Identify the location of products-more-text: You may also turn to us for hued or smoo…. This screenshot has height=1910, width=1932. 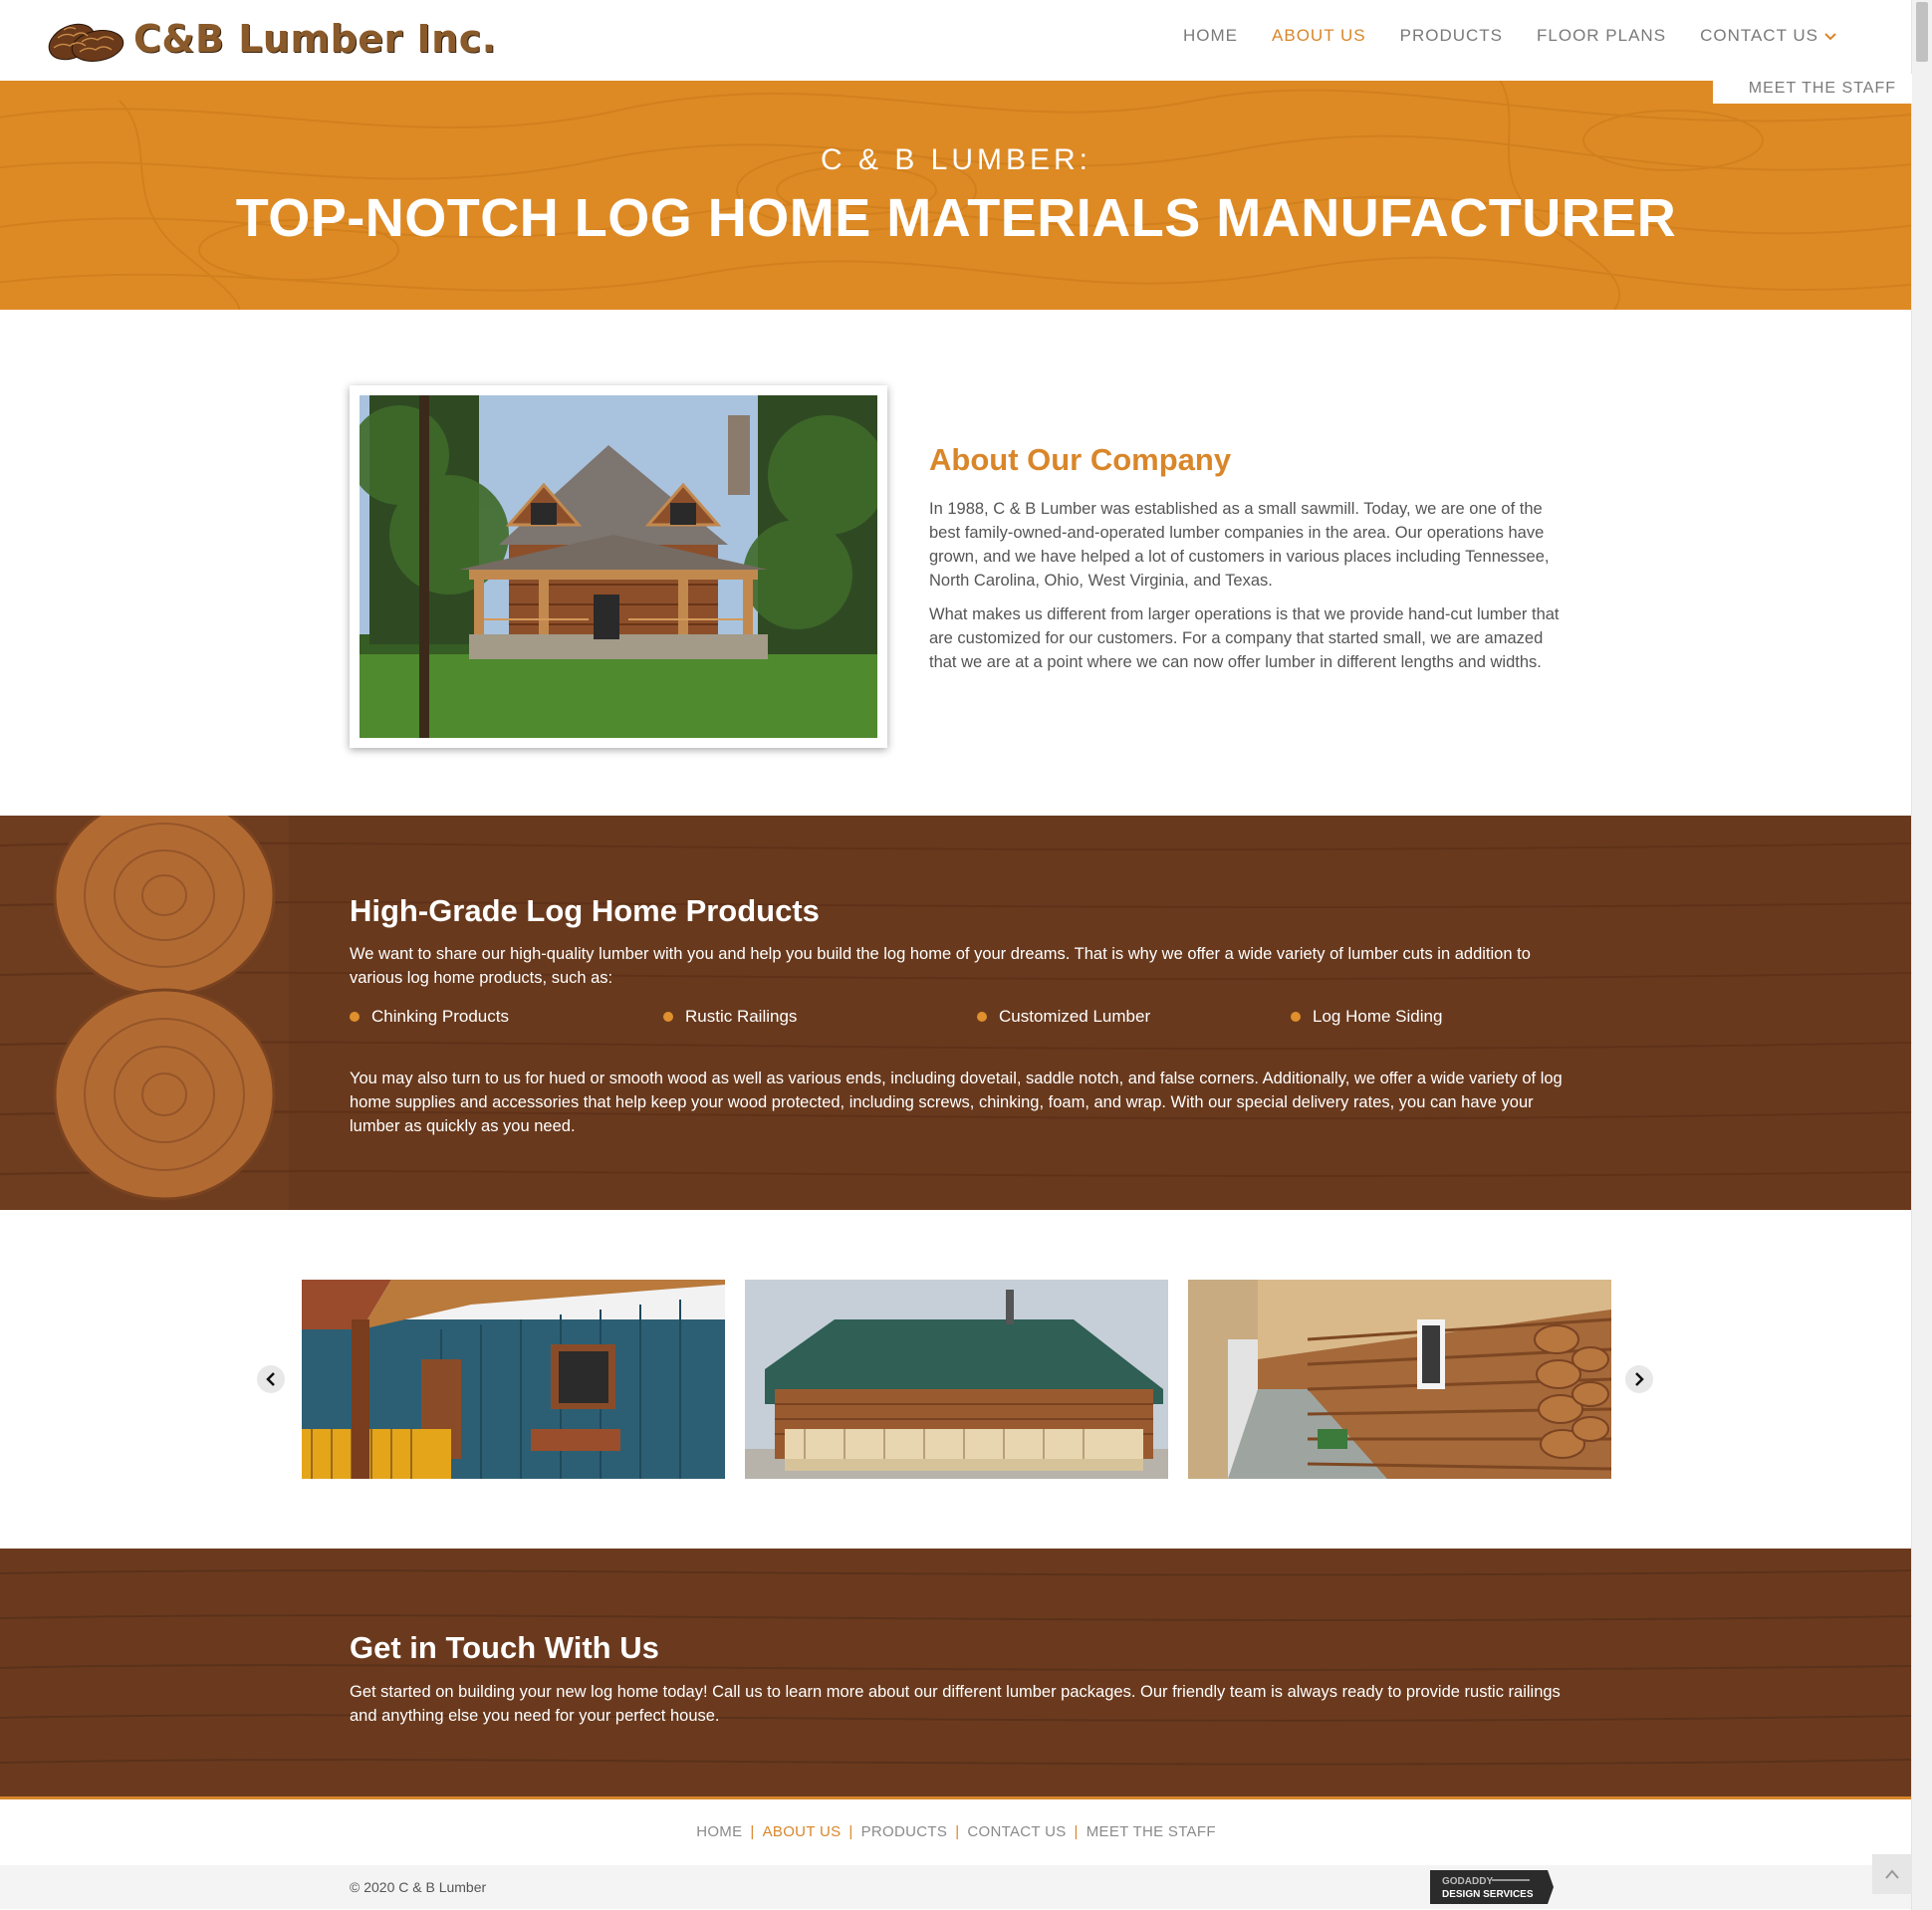
(957, 1103).